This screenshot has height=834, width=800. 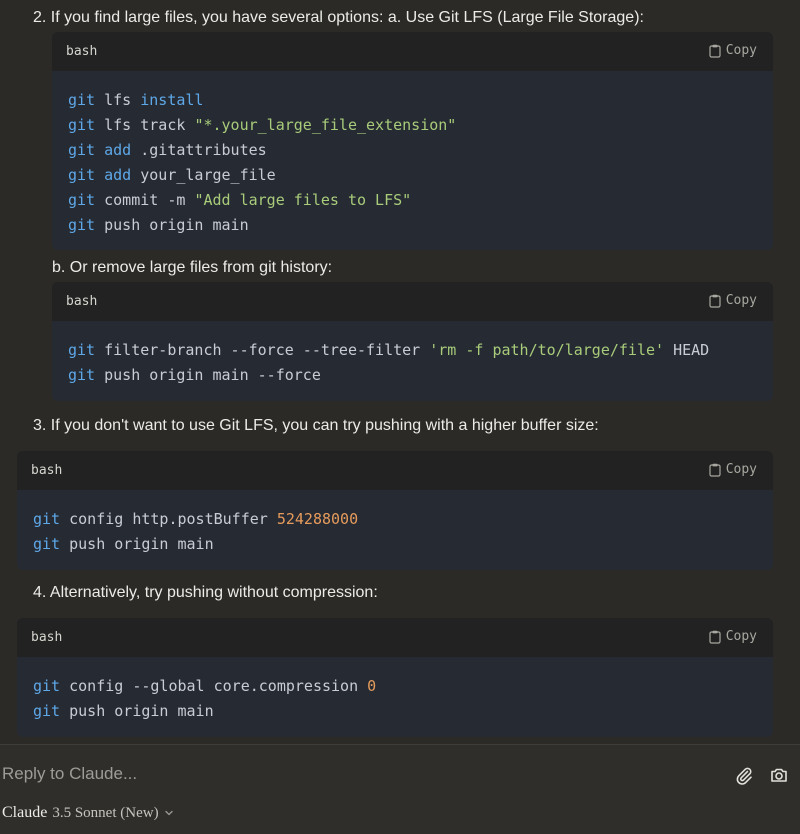 I want to click on model-name: Claude, so click(x=25, y=812).